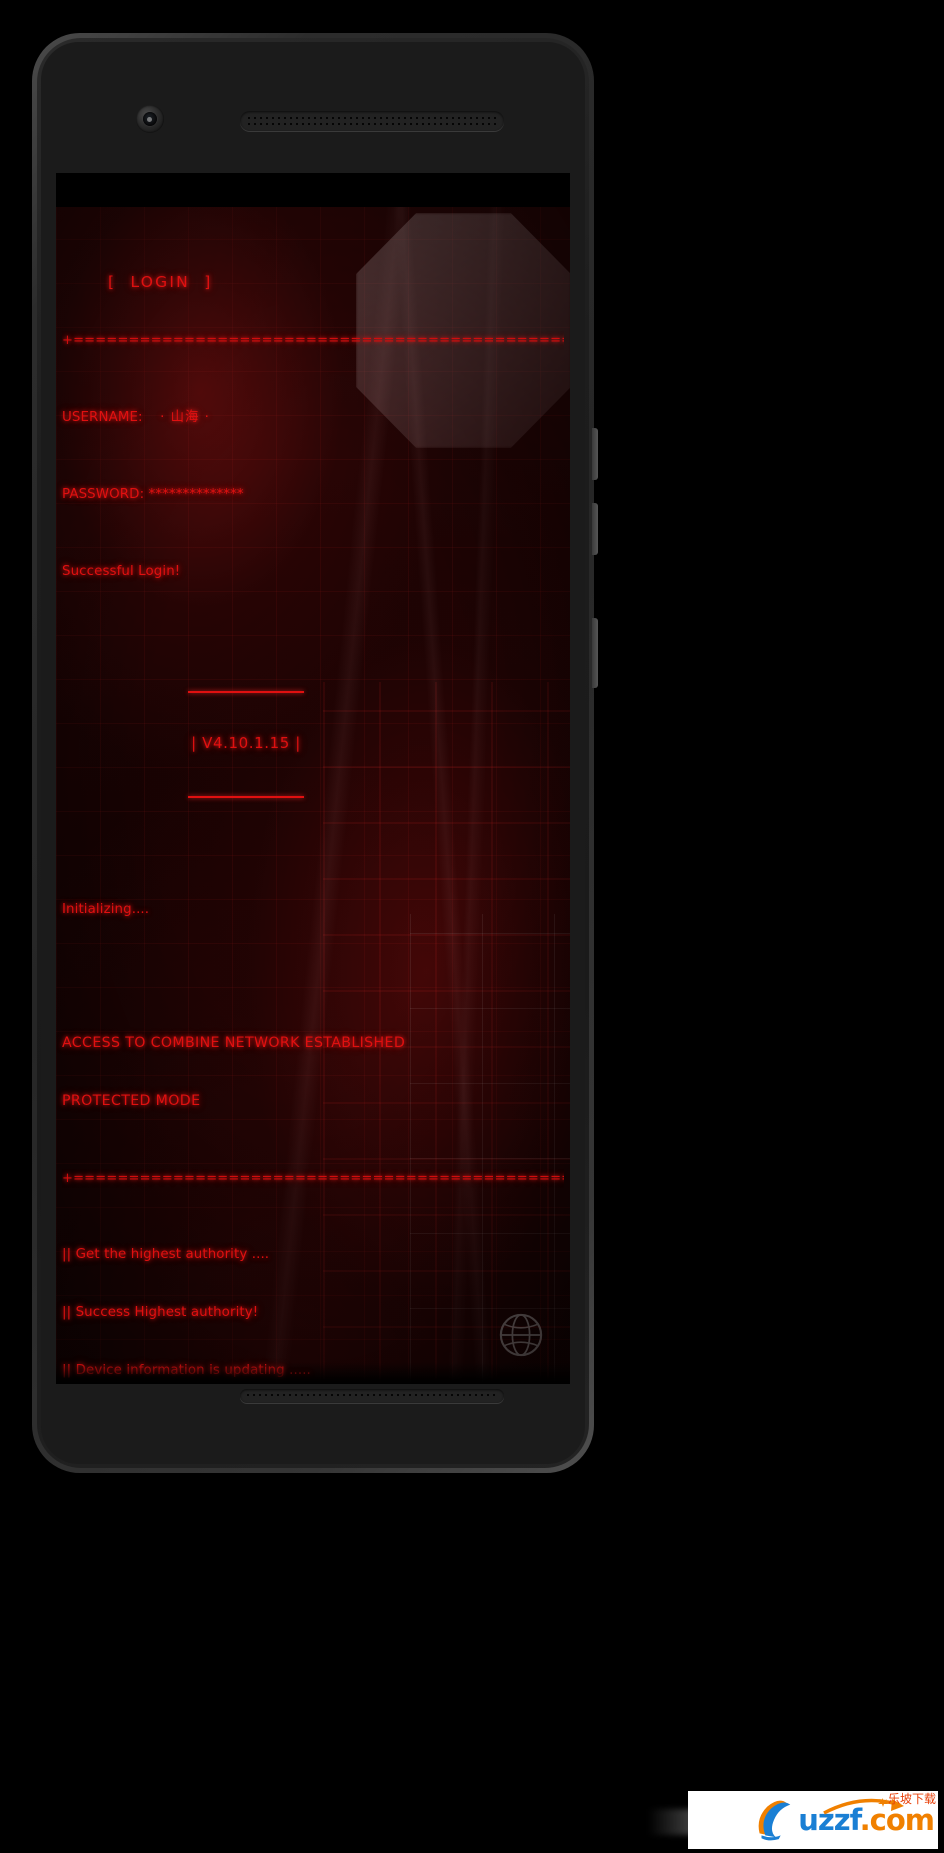 This screenshot has width=944, height=1853. I want to click on version-rule-top, so click(246, 691).